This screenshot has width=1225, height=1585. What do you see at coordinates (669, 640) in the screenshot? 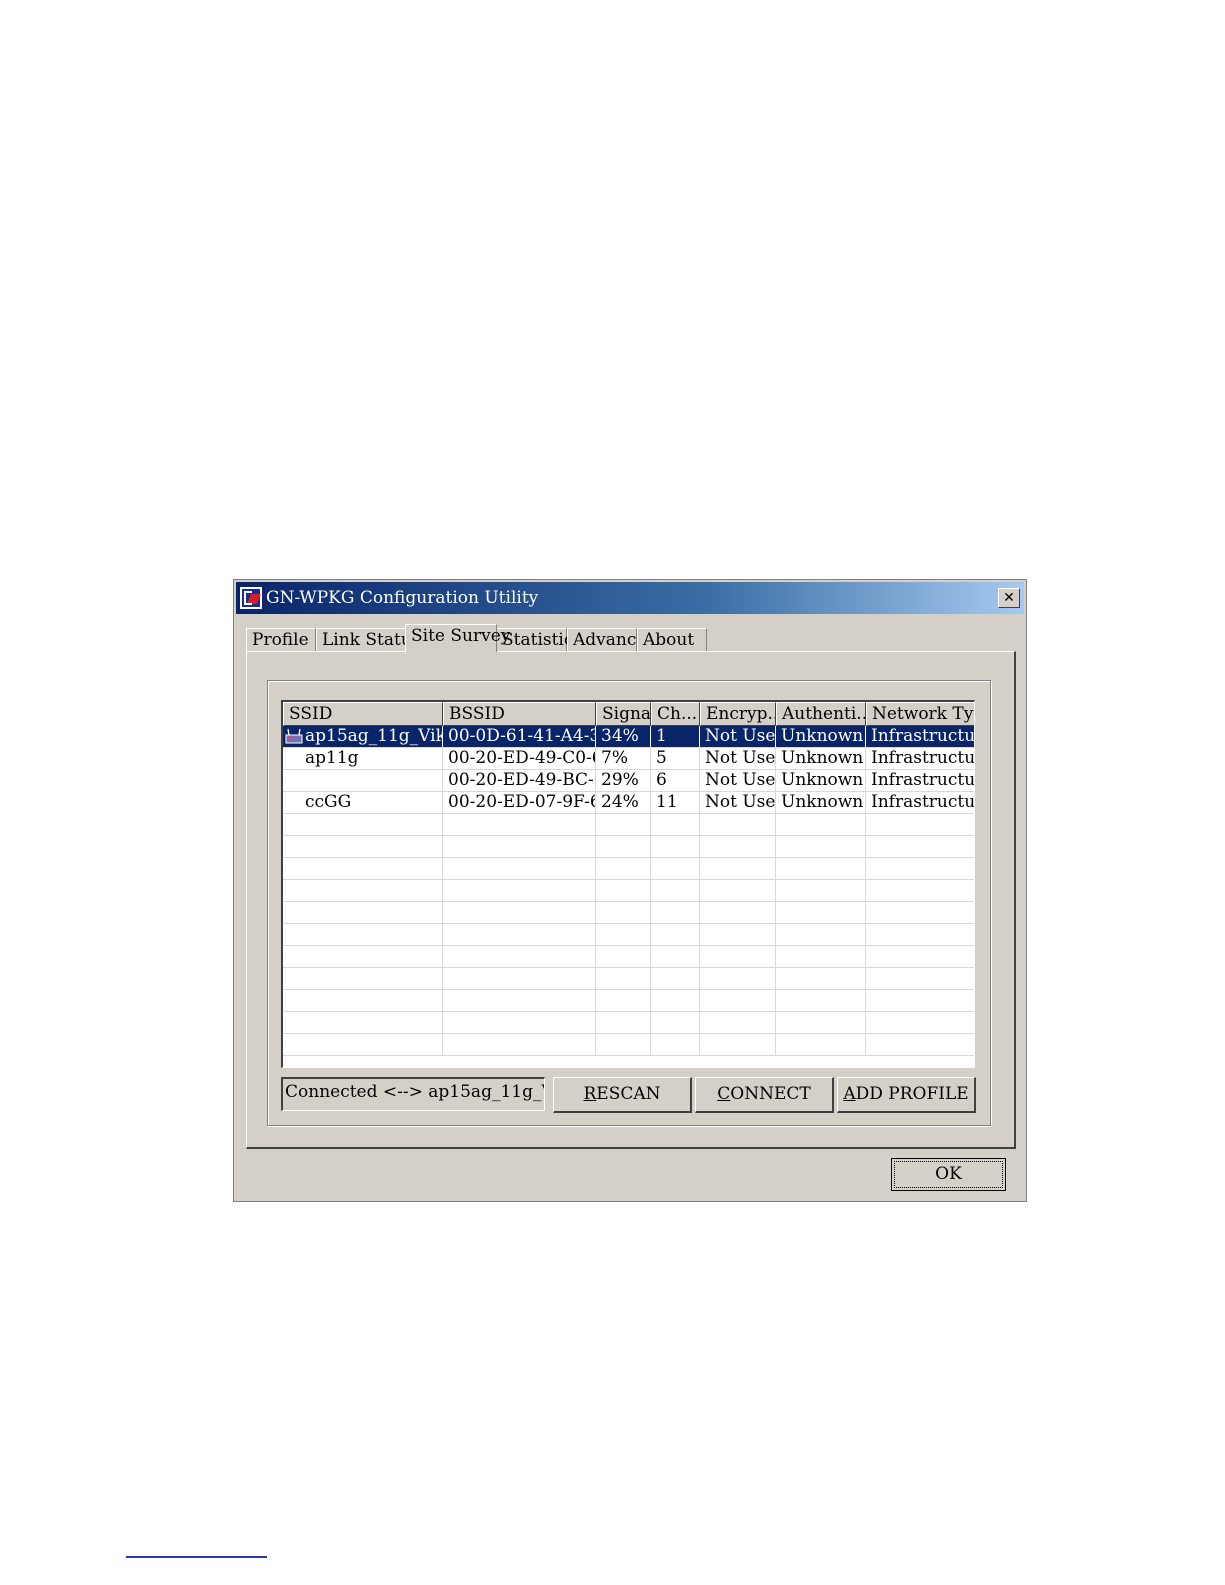
I see `tab-label: About` at bounding box center [669, 640].